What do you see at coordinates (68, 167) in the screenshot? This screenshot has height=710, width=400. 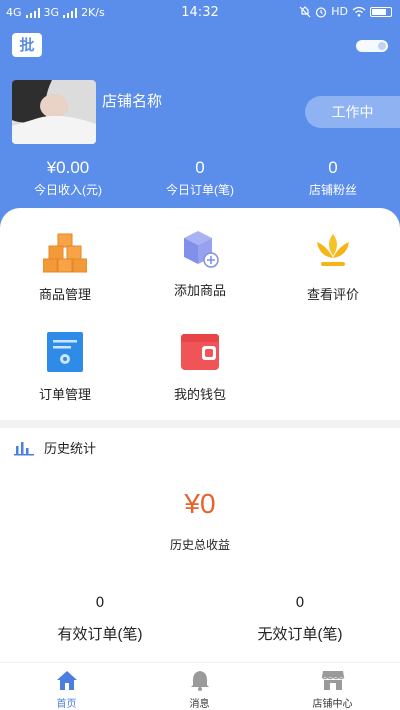 I see `stat-value: ¥0.00` at bounding box center [68, 167].